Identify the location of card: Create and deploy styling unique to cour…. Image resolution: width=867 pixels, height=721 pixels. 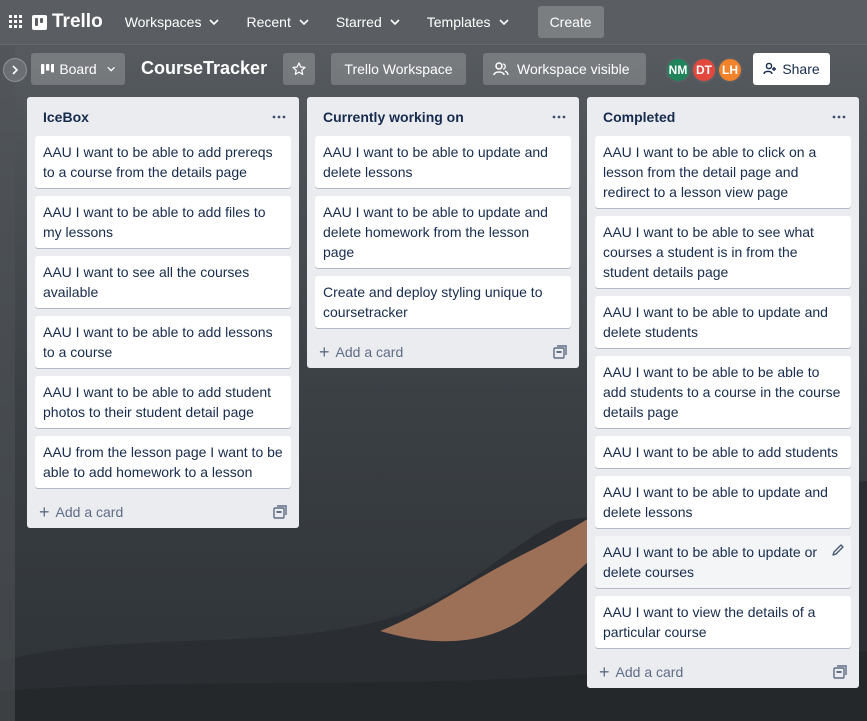
(443, 302).